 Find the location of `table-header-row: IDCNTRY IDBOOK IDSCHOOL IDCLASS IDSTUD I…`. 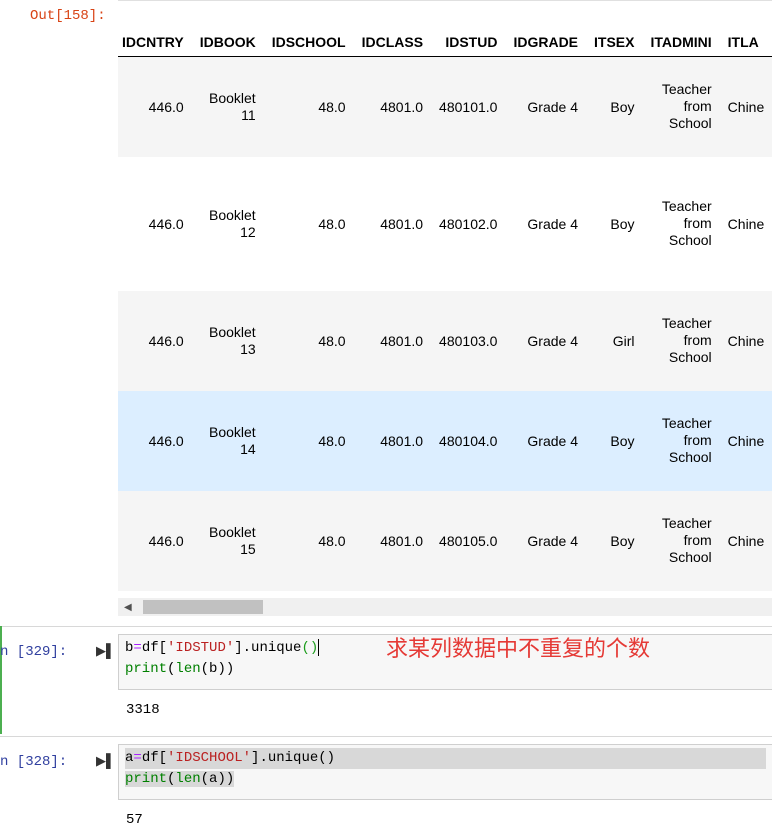

table-header-row: IDCNTRY IDBOOK IDSCHOOL IDCLASS IDSTUD I… is located at coordinates (445, 42).